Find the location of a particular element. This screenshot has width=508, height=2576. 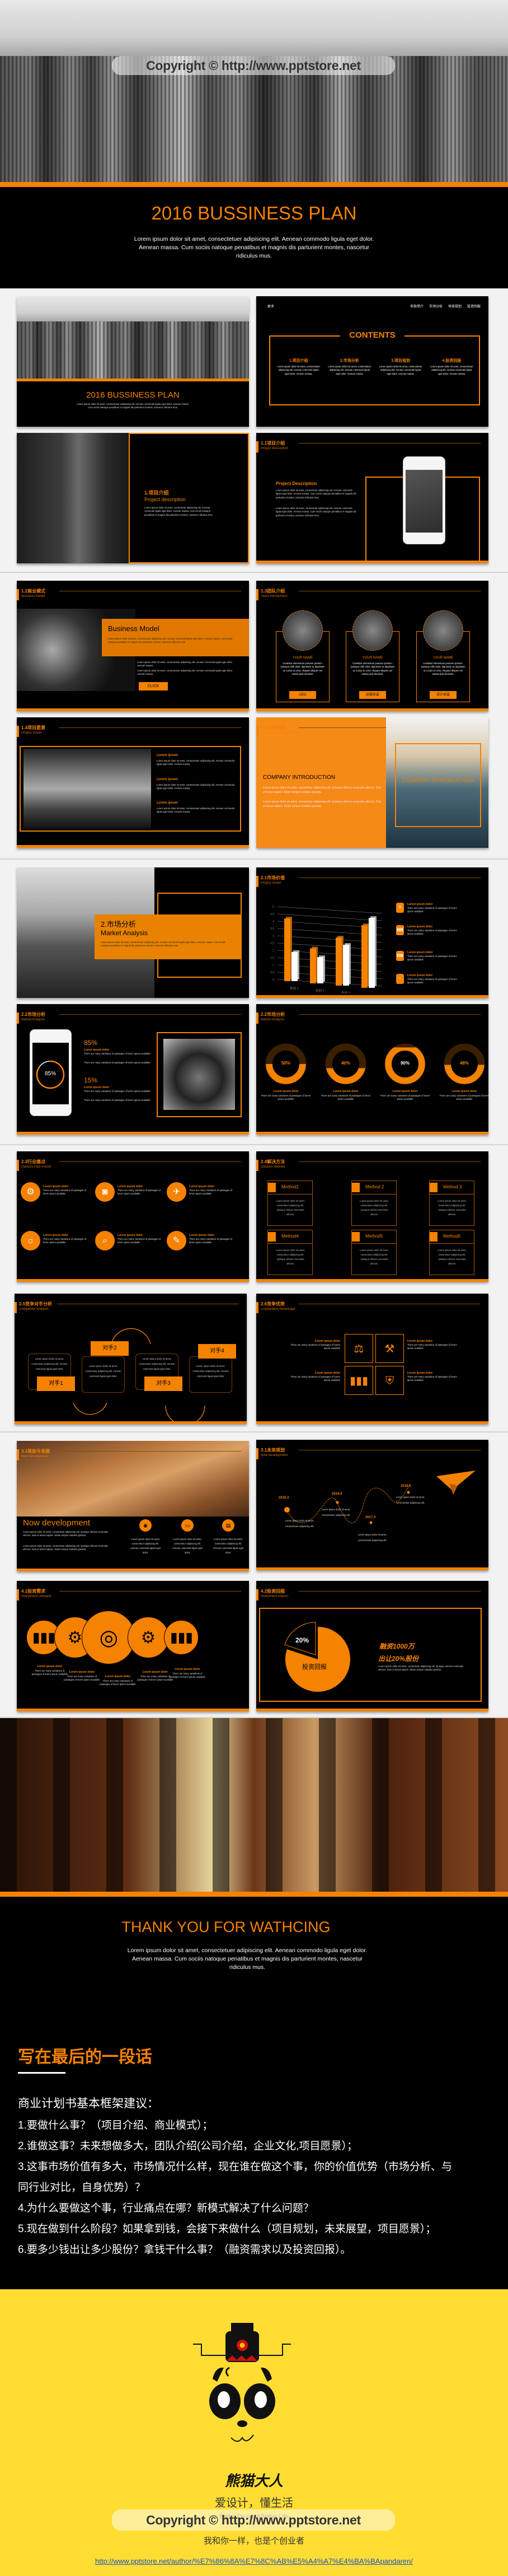

nav-more: 更多 is located at coordinates (270, 306).